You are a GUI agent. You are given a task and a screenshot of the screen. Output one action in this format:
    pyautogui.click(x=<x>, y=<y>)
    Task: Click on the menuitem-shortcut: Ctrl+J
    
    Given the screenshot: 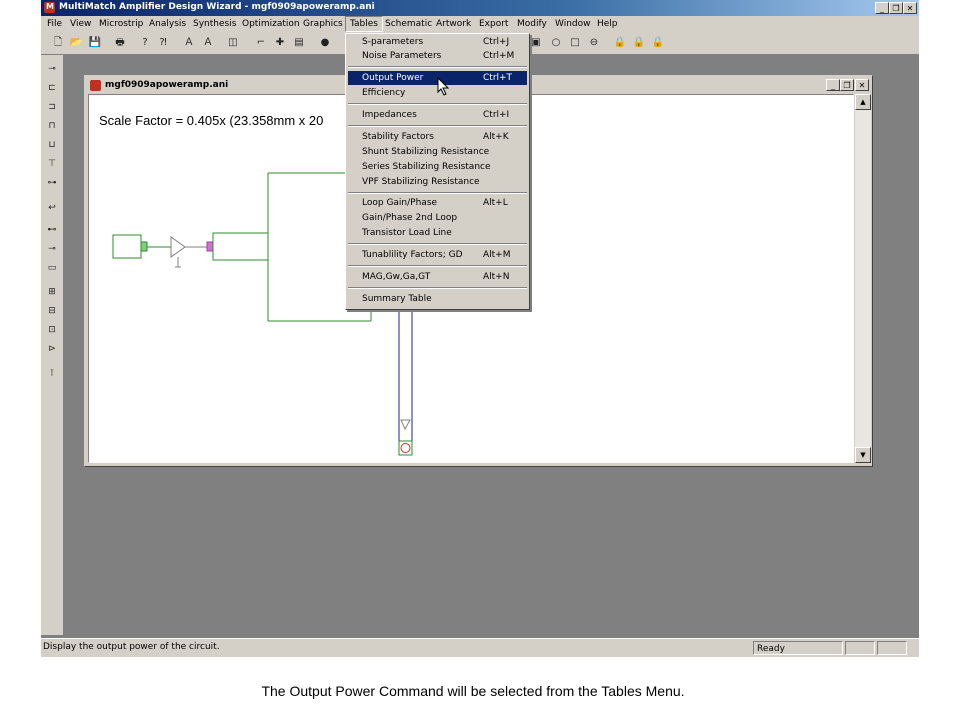 What is the action you would take?
    pyautogui.click(x=496, y=42)
    